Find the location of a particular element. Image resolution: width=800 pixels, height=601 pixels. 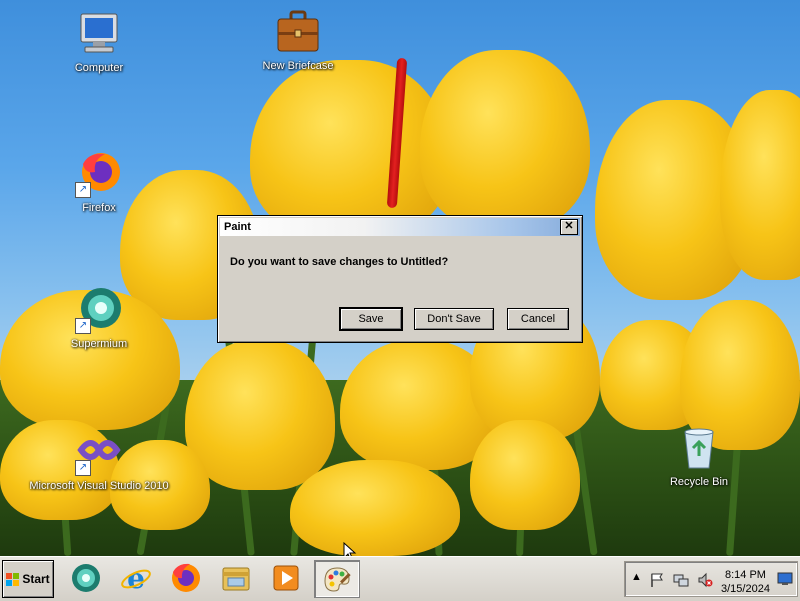

svg-text: e is located at coordinates (136, 578).